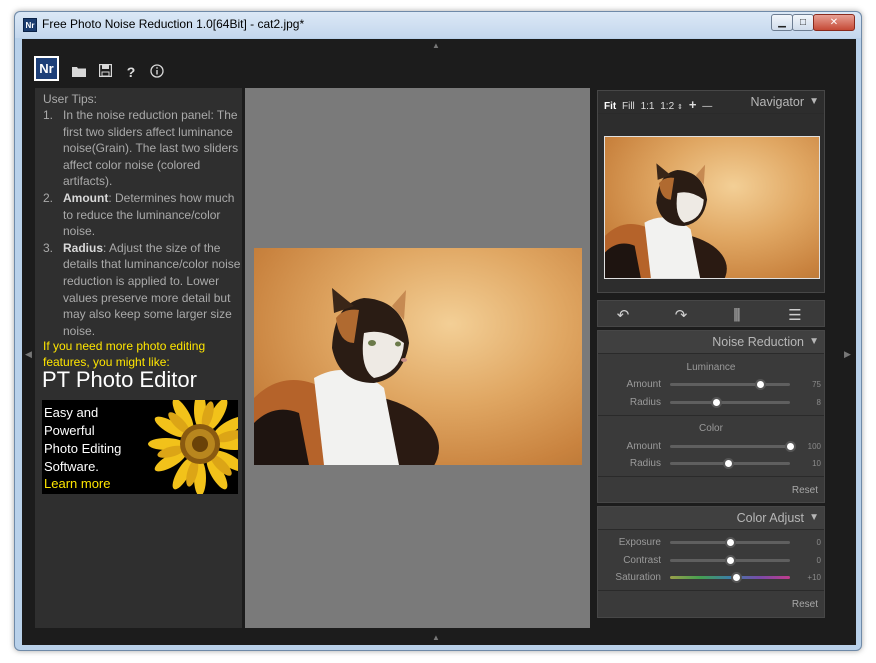 Image resolution: width=876 pixels, height=663 pixels. What do you see at coordinates (711, 342) in the screenshot?
I see `noise-reduction-header: Noise Reduction ▼` at bounding box center [711, 342].